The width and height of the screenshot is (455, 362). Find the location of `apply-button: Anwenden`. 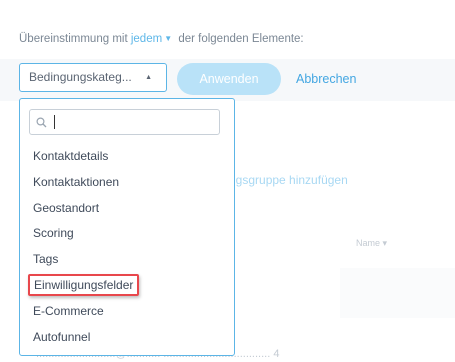

apply-button: Anwenden is located at coordinates (229, 79).